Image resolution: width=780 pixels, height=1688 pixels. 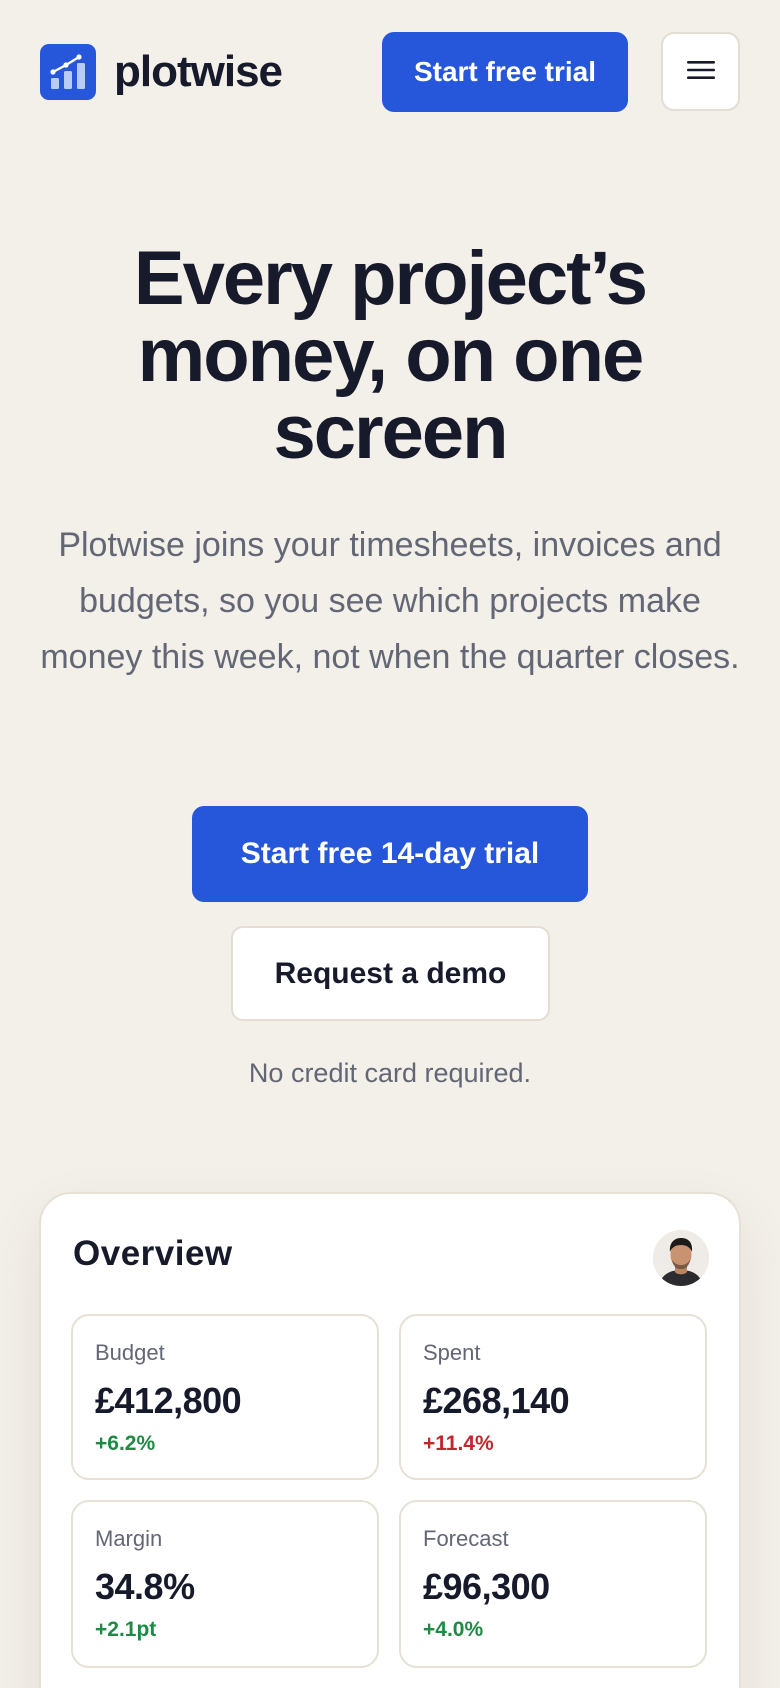 What do you see at coordinates (505, 72) in the screenshot?
I see `start-free-trial-button: Start free trial` at bounding box center [505, 72].